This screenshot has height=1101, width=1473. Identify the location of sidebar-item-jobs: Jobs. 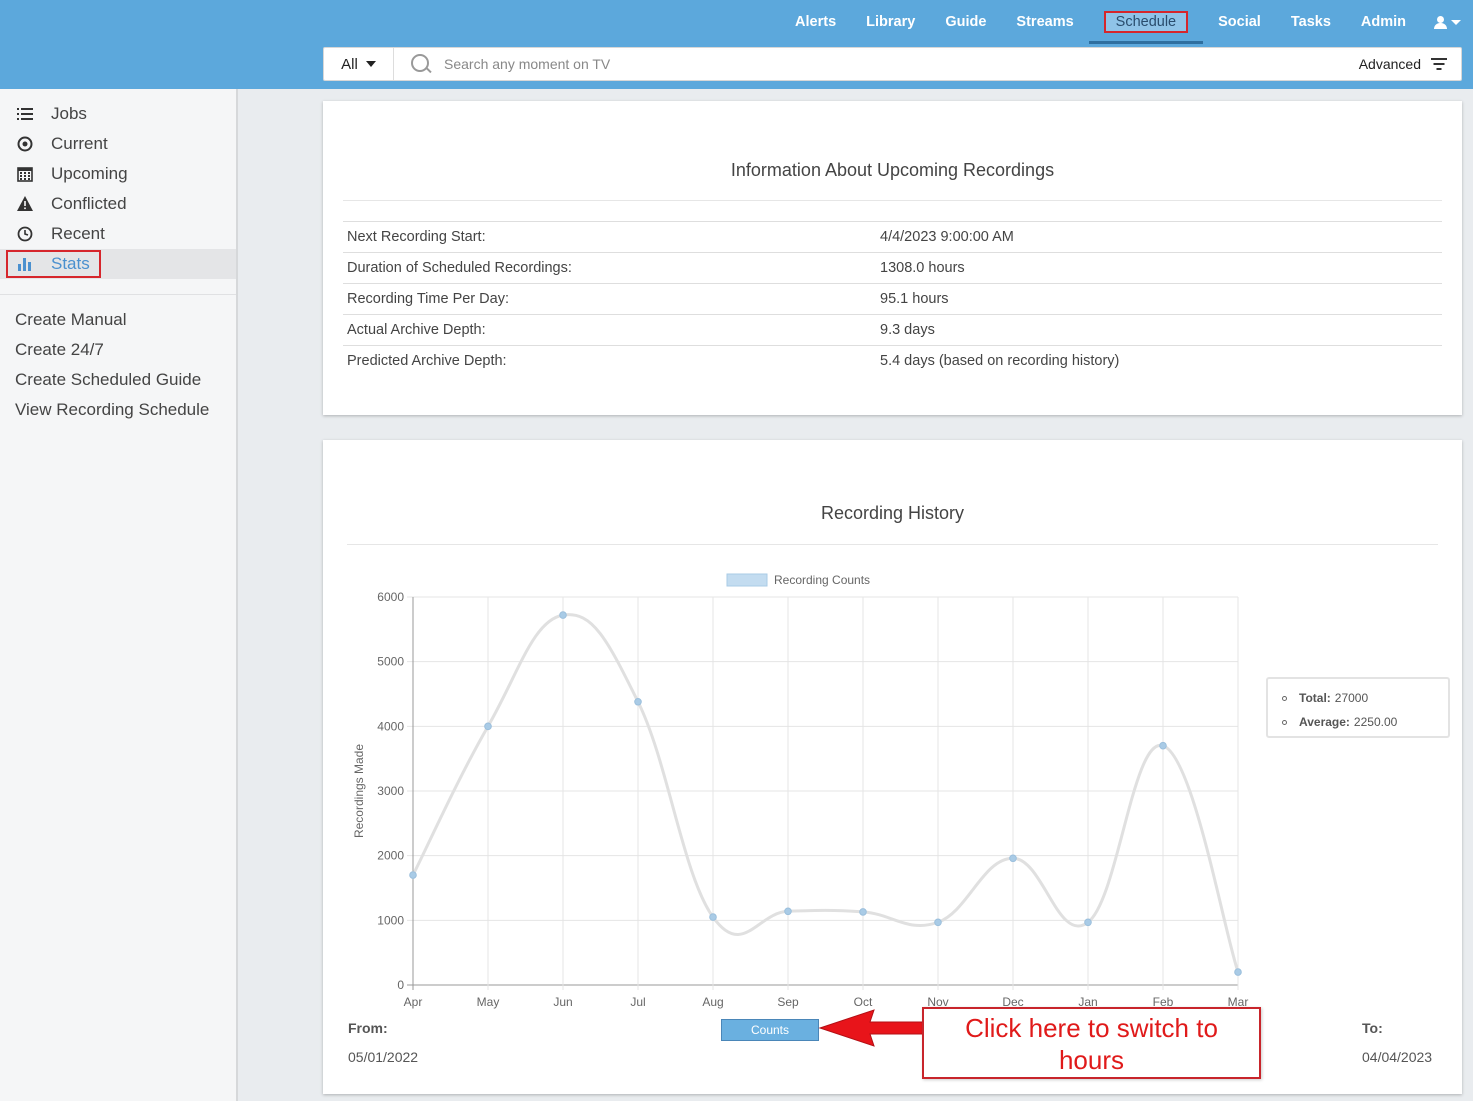
(118, 114).